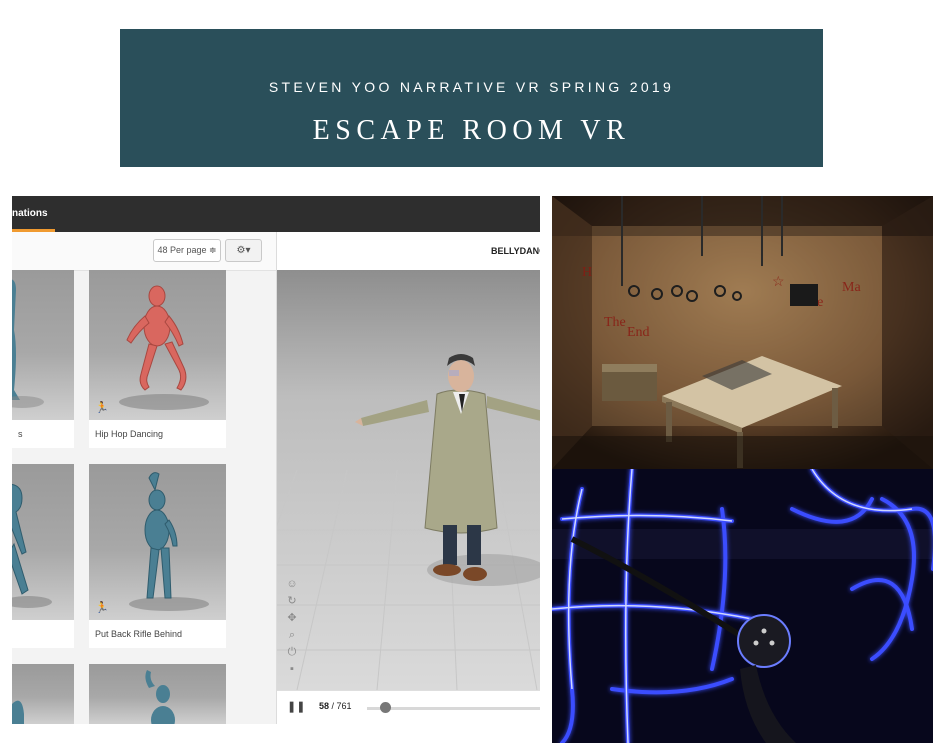 This screenshot has height=756, width=945. I want to click on grid-toolbar: 48 Per page ≑ ⚙▾, so click(144, 251).